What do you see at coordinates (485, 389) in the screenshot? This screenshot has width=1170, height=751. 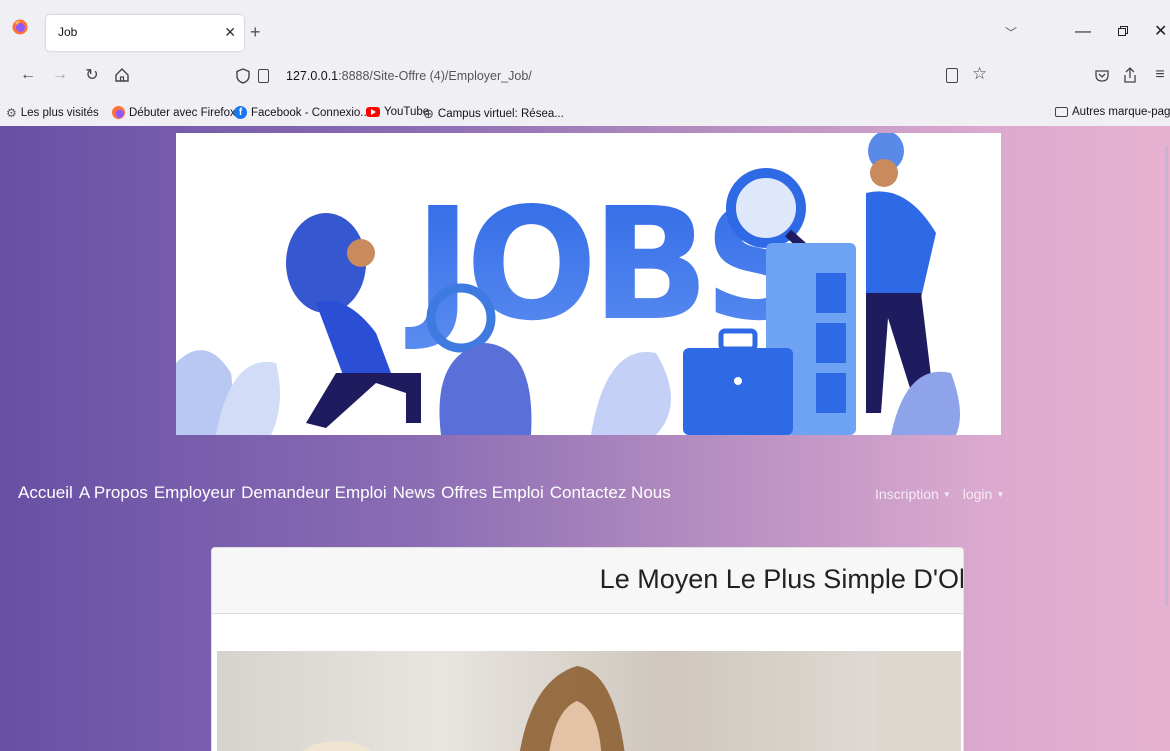 I see `bush-shape` at bounding box center [485, 389].